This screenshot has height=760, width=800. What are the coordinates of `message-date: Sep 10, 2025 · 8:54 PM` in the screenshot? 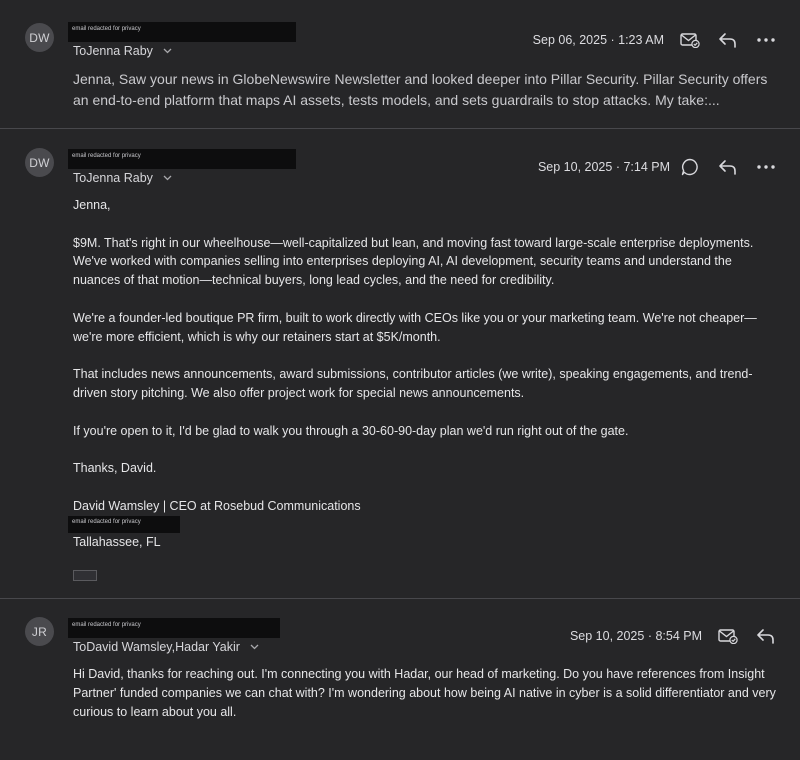 It's located at (635, 636).